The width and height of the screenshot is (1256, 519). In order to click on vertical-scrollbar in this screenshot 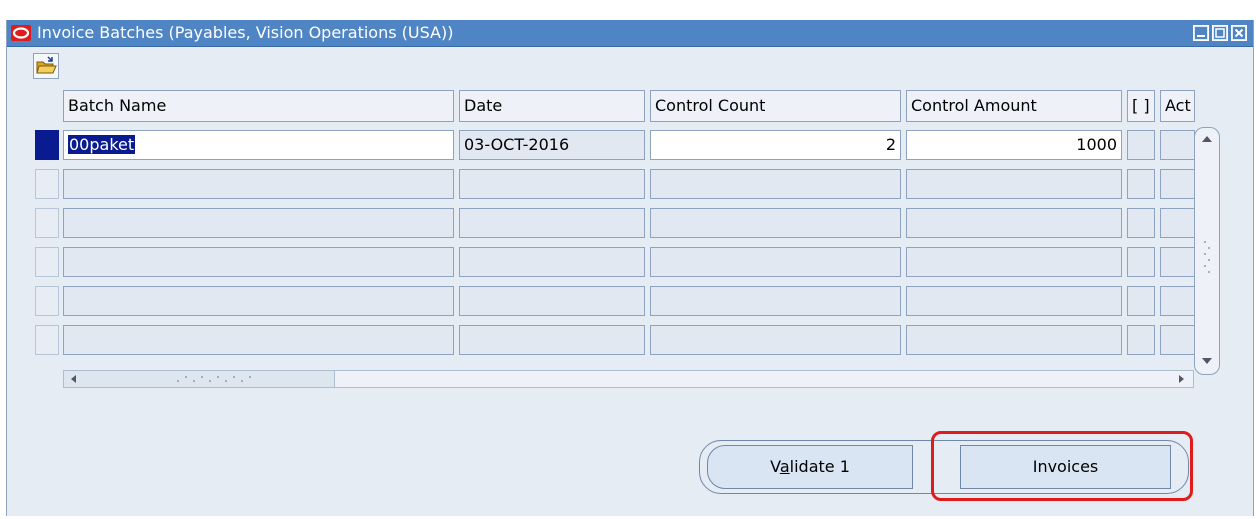, I will do `click(1207, 251)`.